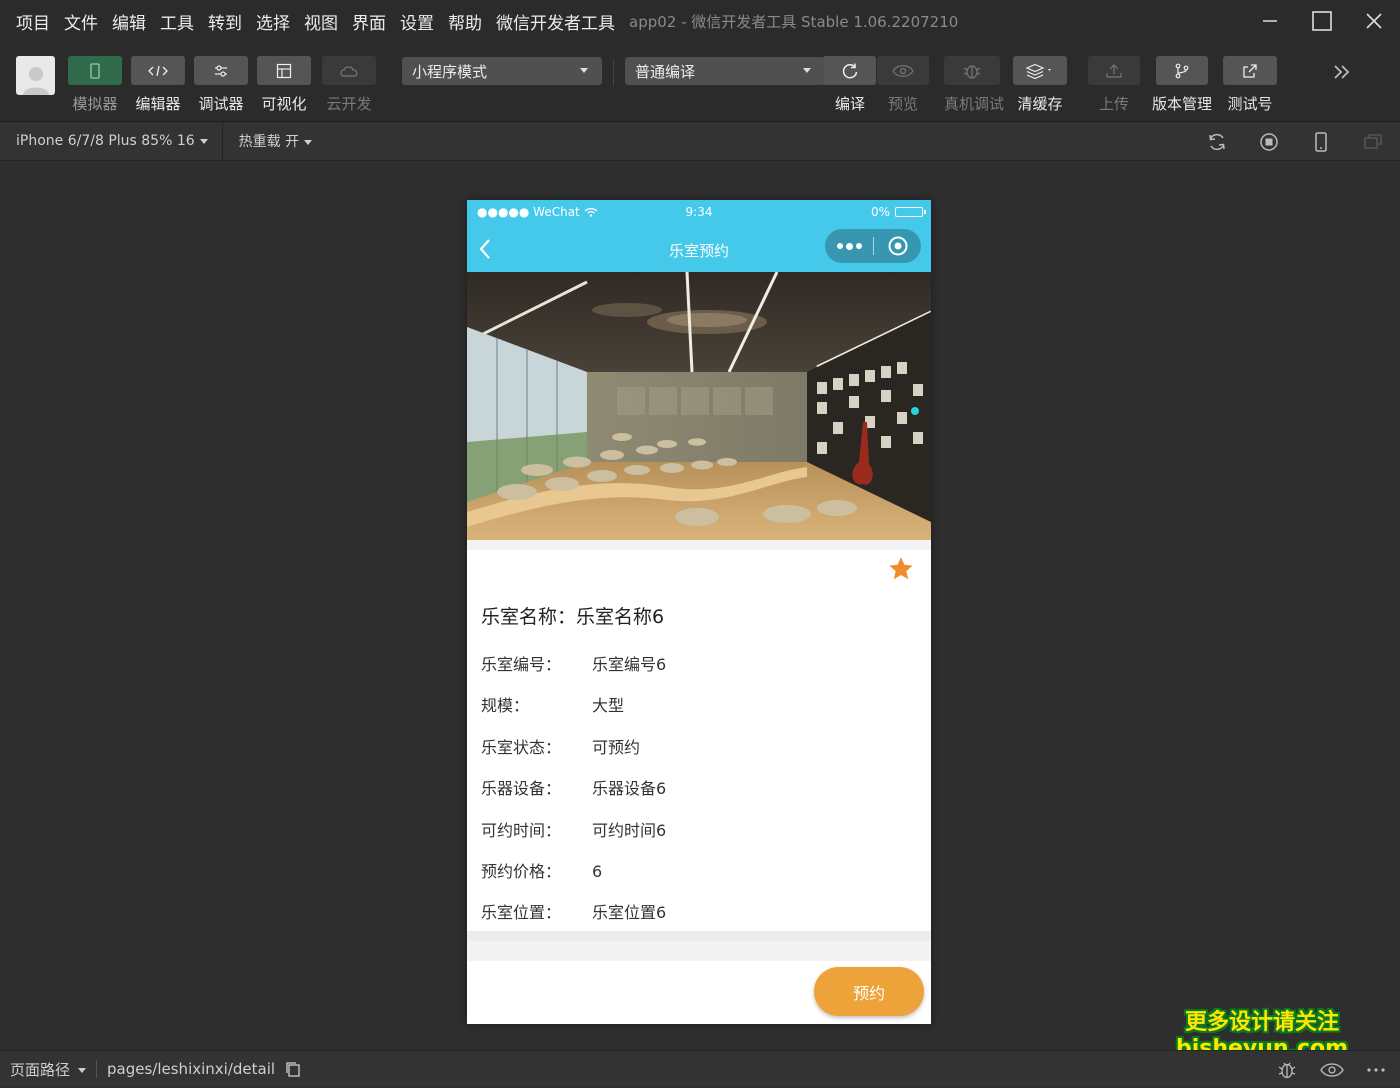 The height and width of the screenshot is (1088, 1400). What do you see at coordinates (794, 21) in the screenshot?
I see `window-title: app02 - 微信开发者工具 Stable 1.06.2207210` at bounding box center [794, 21].